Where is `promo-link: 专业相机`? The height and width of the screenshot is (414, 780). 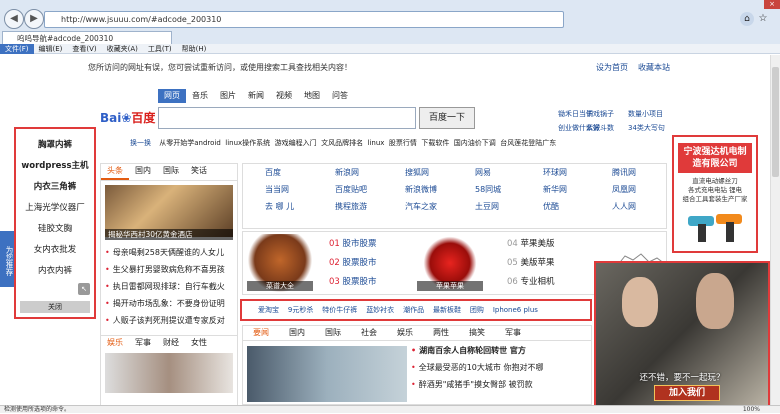 promo-link: 专业相机 is located at coordinates (538, 282).